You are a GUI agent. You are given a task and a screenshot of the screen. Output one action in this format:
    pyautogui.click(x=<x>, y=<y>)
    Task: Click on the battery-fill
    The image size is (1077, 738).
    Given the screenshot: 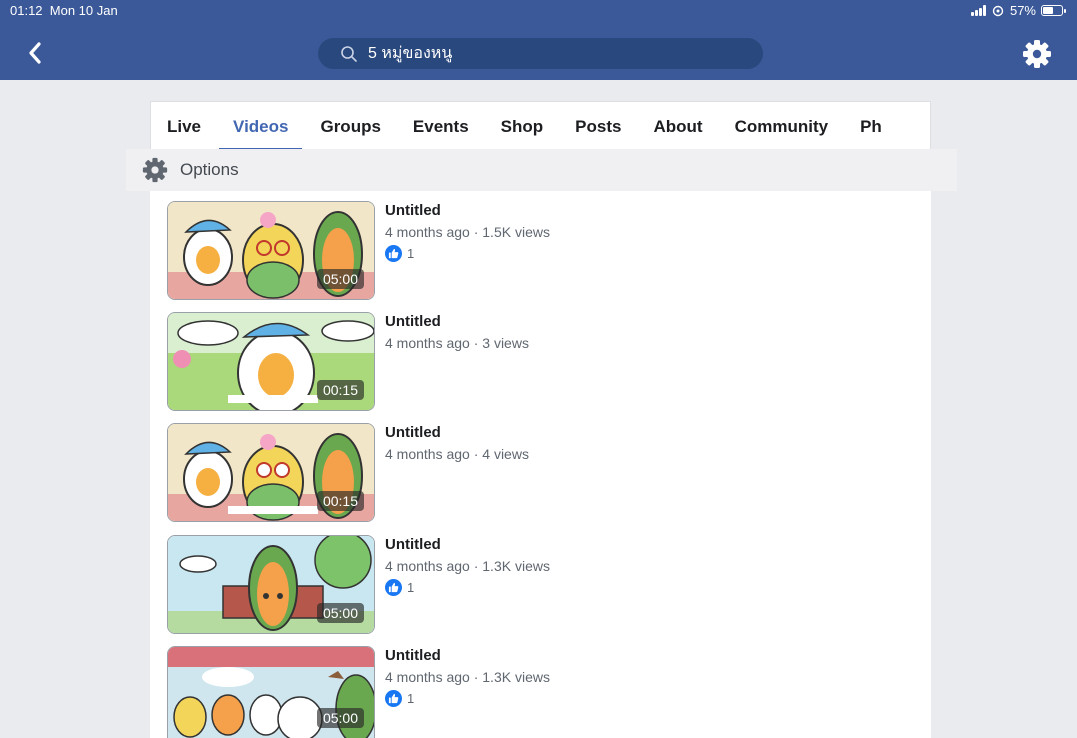 What is the action you would take?
    pyautogui.click(x=1048, y=10)
    